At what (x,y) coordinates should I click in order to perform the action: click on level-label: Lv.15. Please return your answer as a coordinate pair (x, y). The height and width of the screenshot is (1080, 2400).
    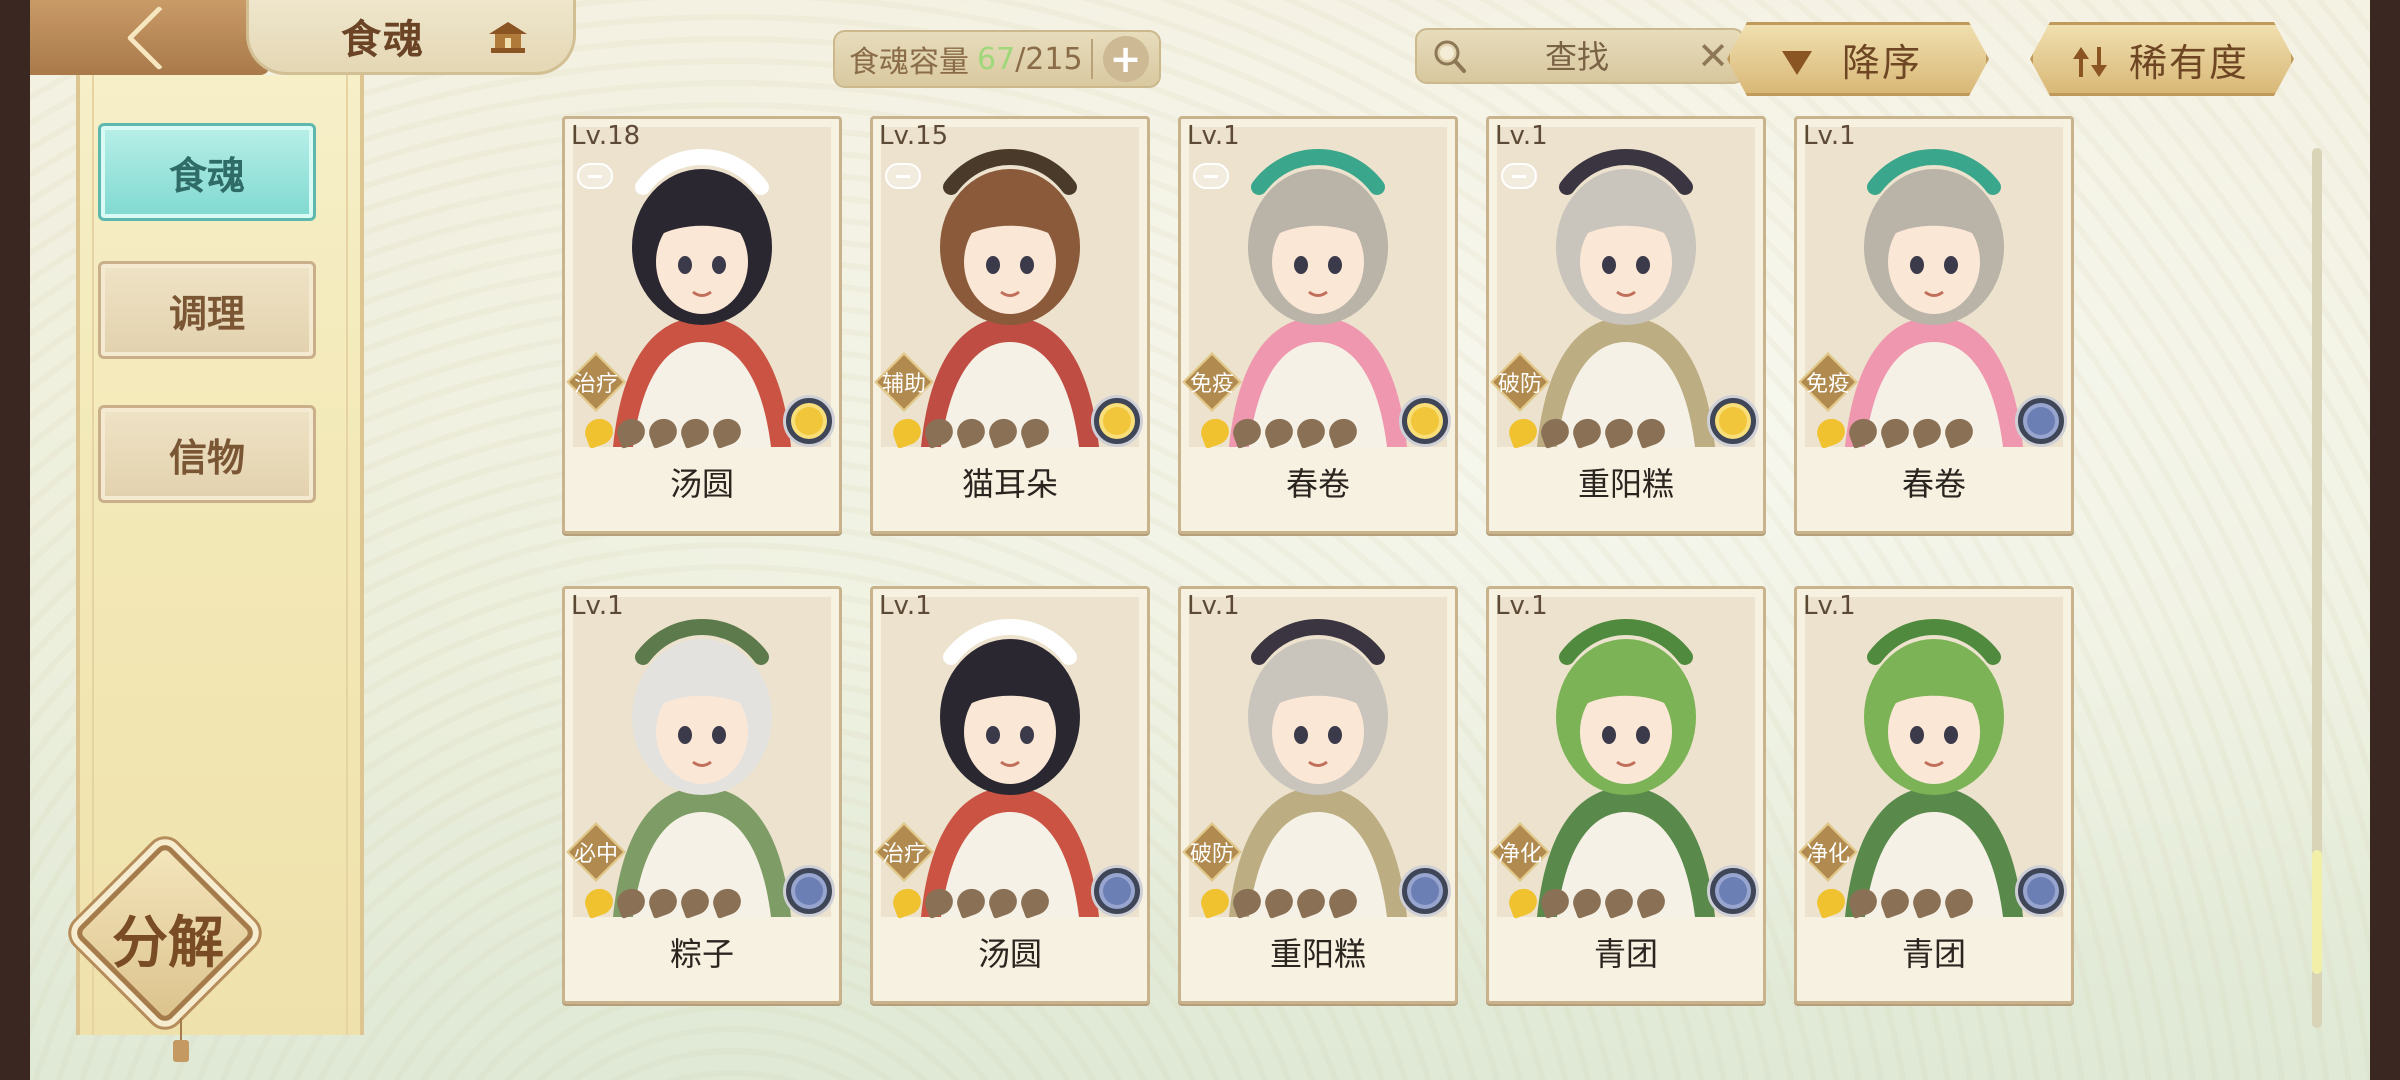
    Looking at the image, I should click on (914, 136).